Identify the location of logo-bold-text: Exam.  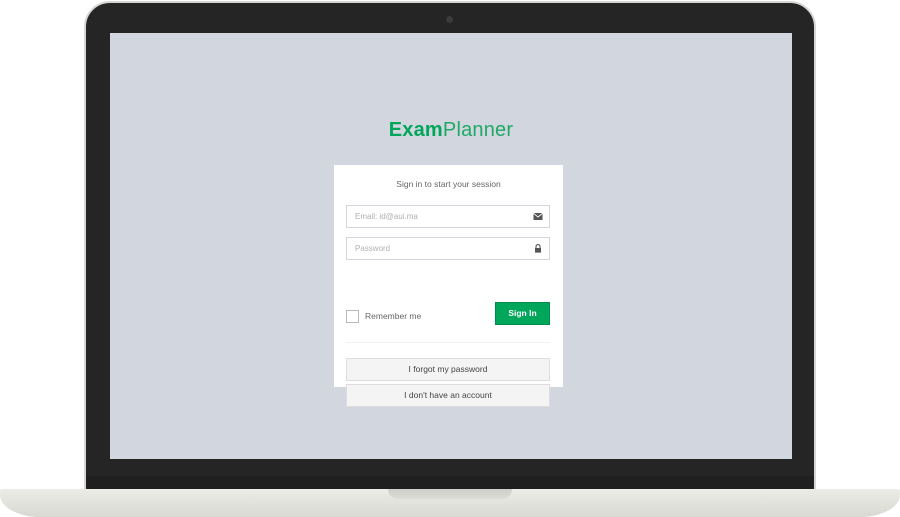
(415, 130).